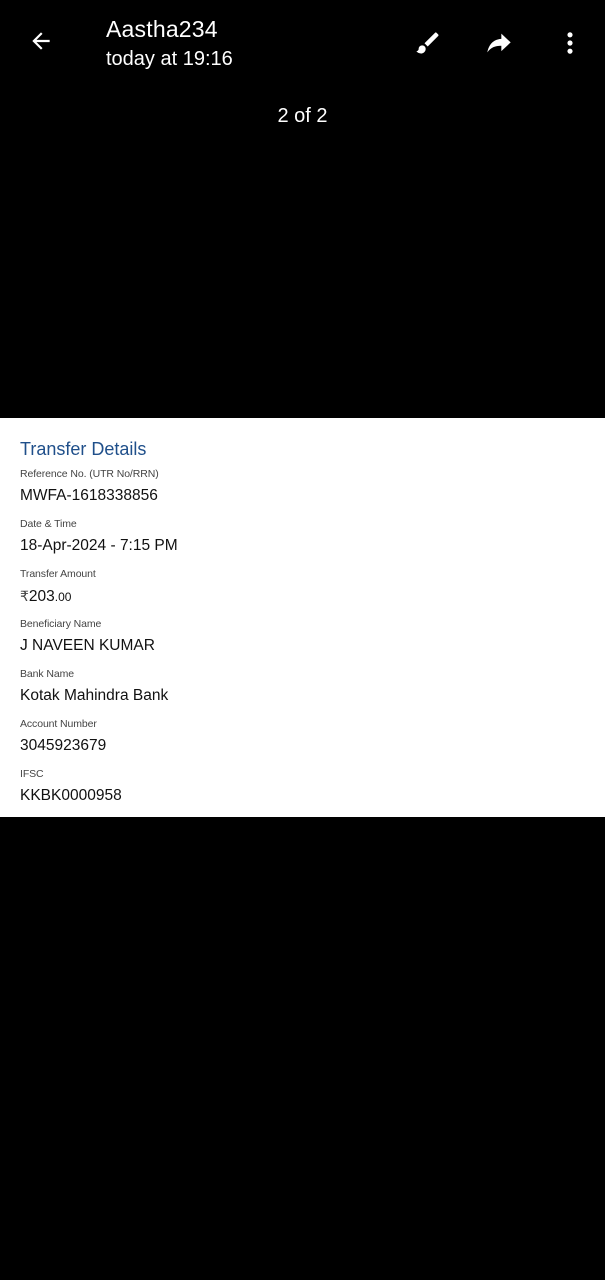 This screenshot has height=1280, width=605. What do you see at coordinates (302, 116) in the screenshot?
I see `image-counter: 2 of 2` at bounding box center [302, 116].